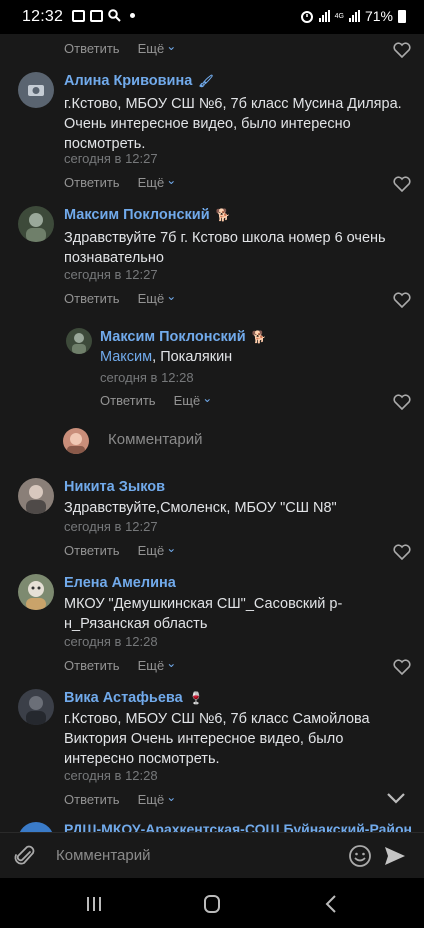 This screenshot has height=928, width=424. I want to click on back-icon, so click(332, 904).